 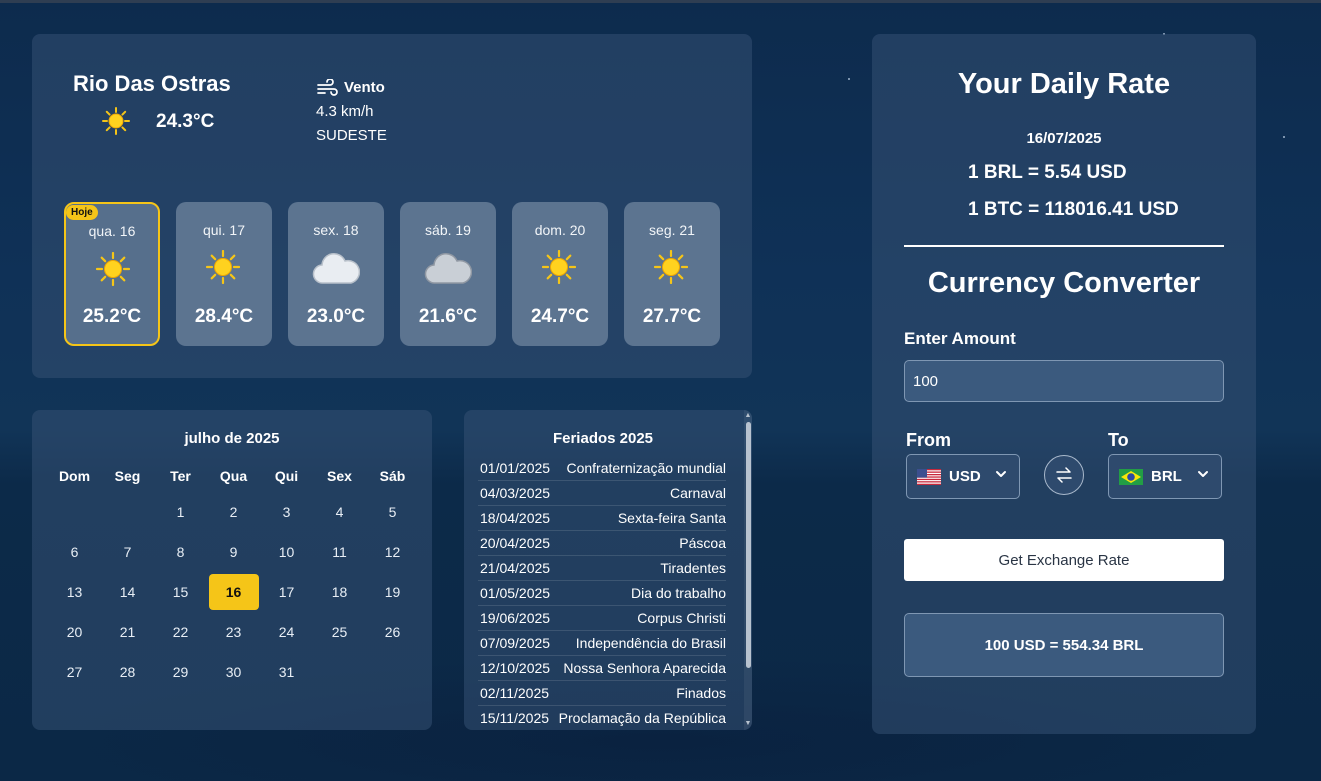 What do you see at coordinates (287, 672) in the screenshot?
I see `calendar-day: 31` at bounding box center [287, 672].